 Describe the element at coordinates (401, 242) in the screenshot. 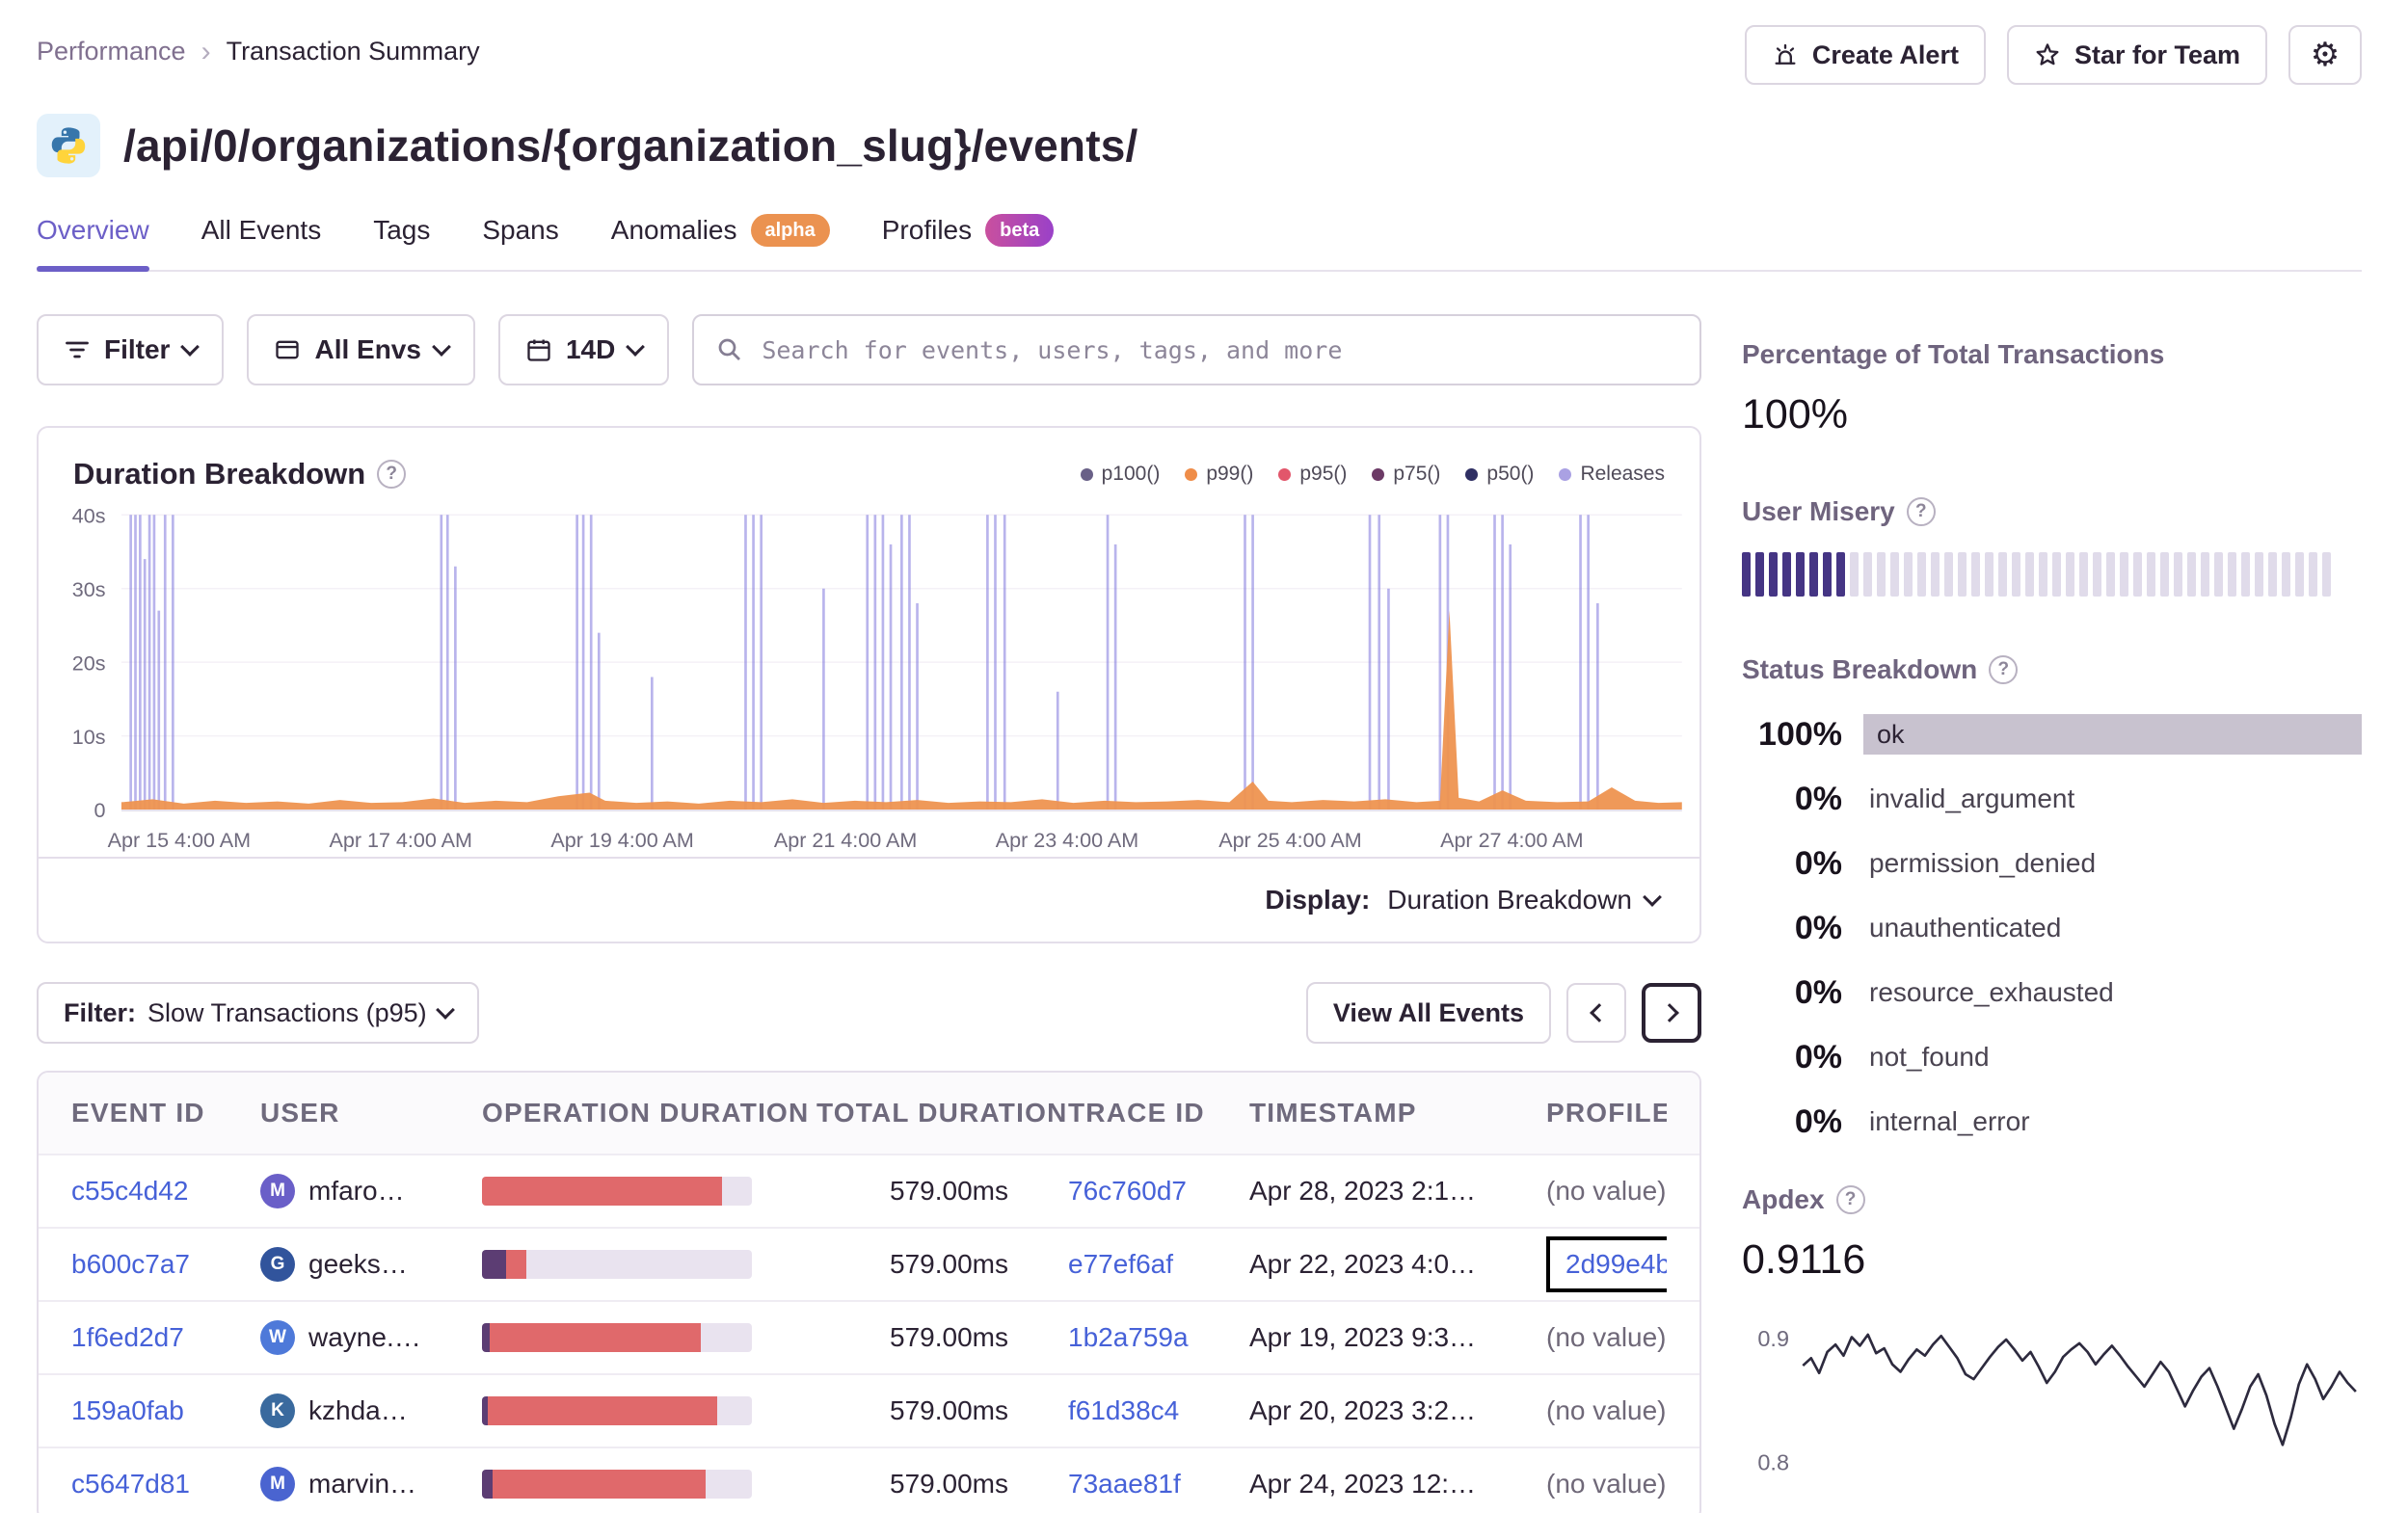

I see `tab-tags: Tags` at that location.